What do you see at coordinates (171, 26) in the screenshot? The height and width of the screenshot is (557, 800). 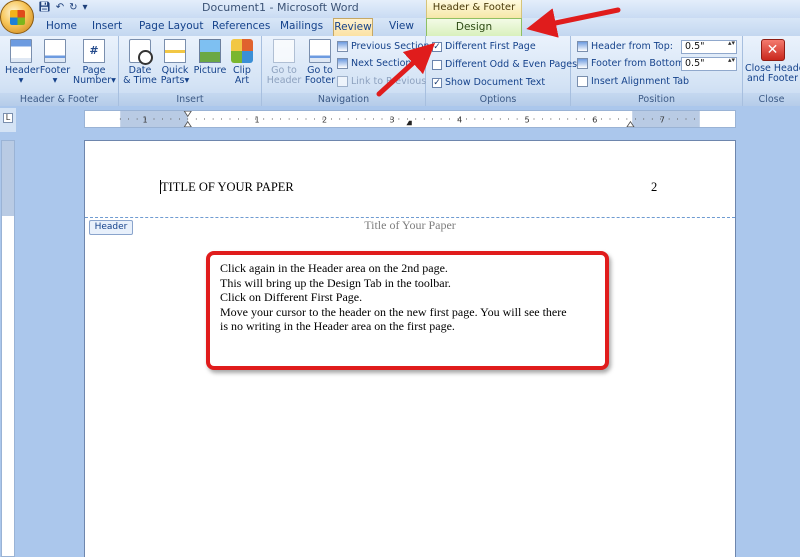 I see `tab-page-layout: Page Layout` at bounding box center [171, 26].